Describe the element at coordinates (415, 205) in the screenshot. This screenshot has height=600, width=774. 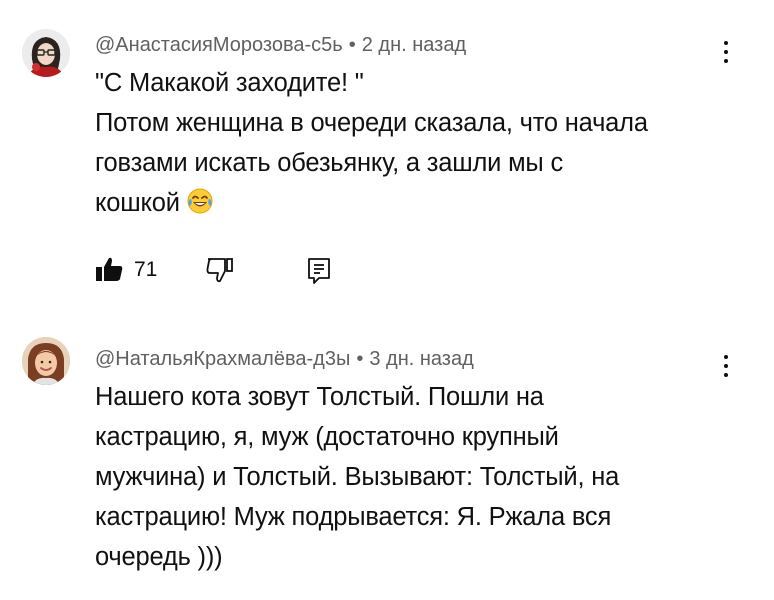
I see `comment-text-line-last: кошкой` at that location.